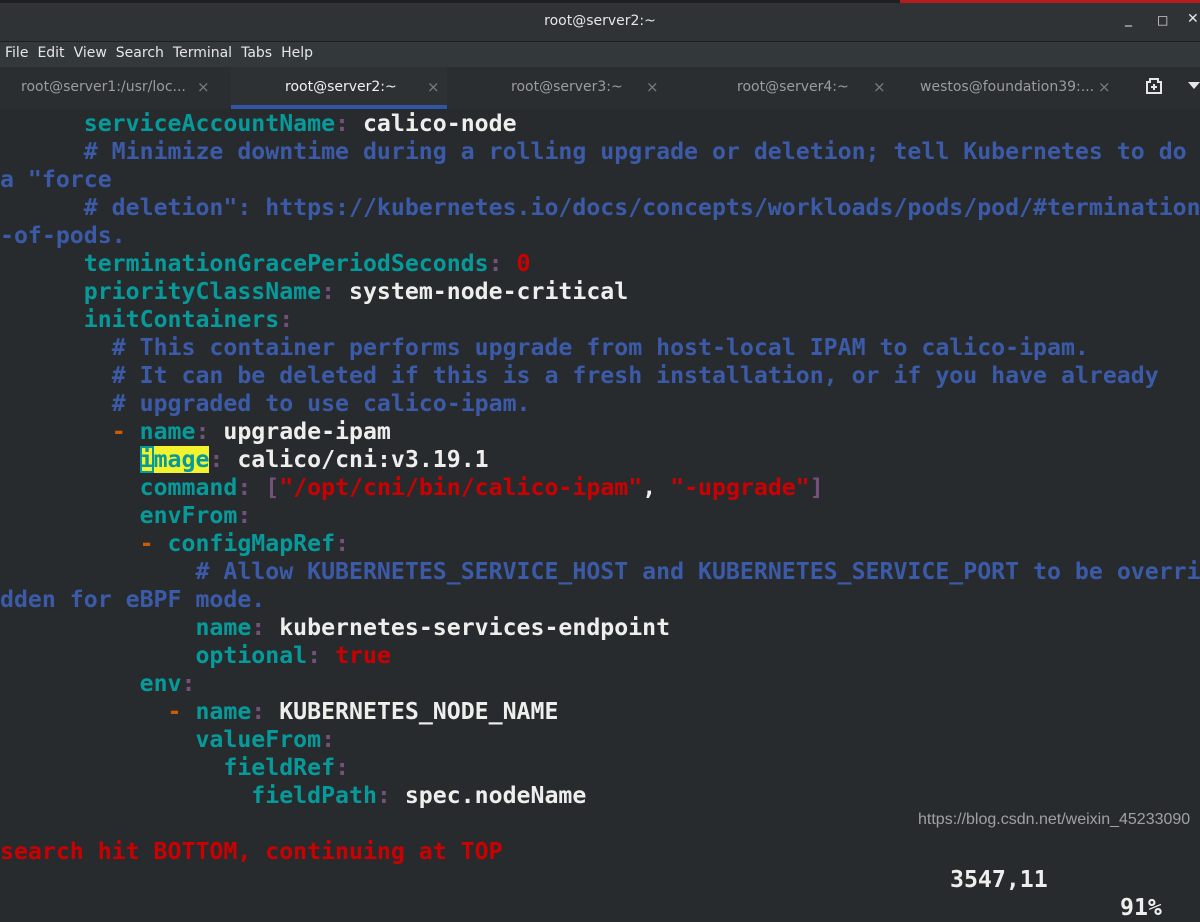 This screenshot has width=1200, height=922. I want to click on terminal-line: env:, so click(600, 684).